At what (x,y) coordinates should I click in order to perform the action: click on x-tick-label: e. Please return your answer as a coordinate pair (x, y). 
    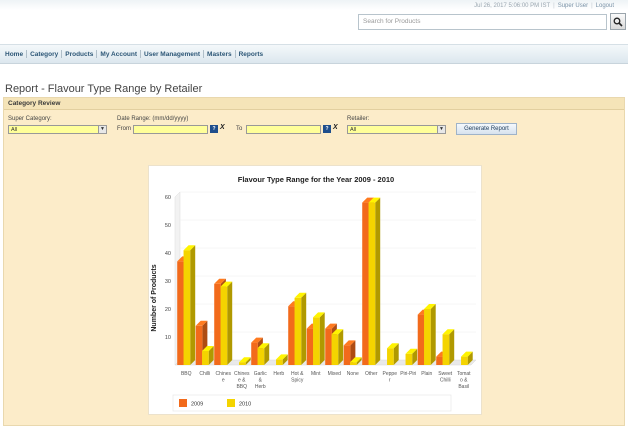
    Looking at the image, I should click on (223, 381).